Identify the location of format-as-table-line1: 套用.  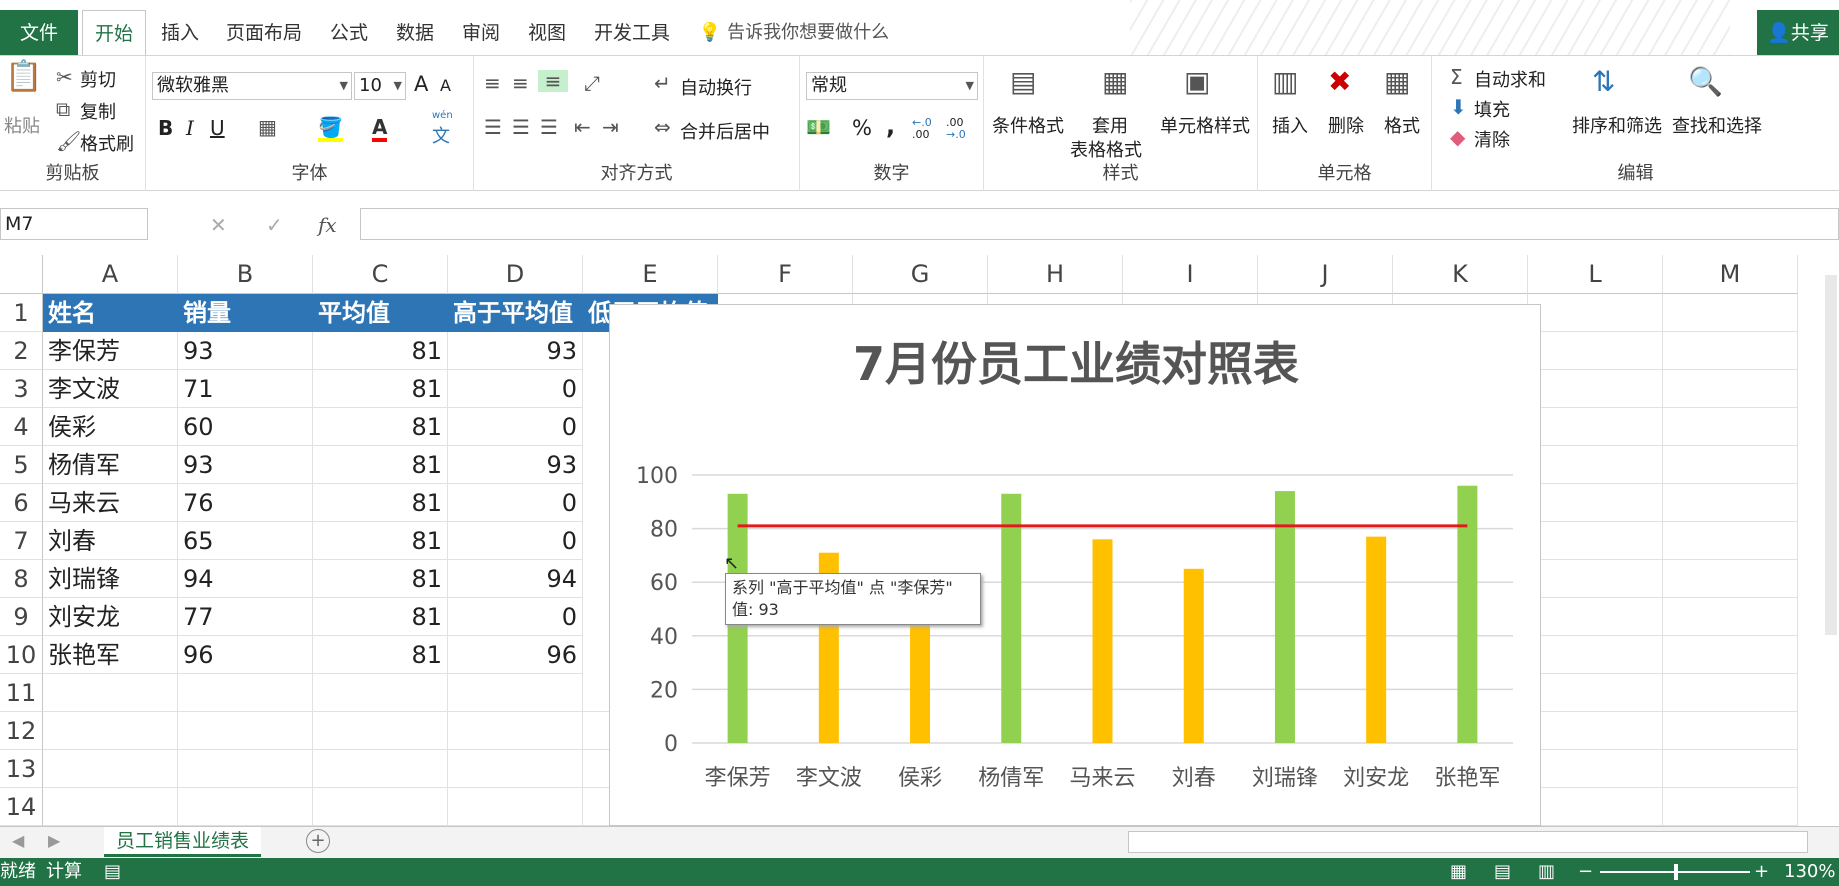
(1110, 125).